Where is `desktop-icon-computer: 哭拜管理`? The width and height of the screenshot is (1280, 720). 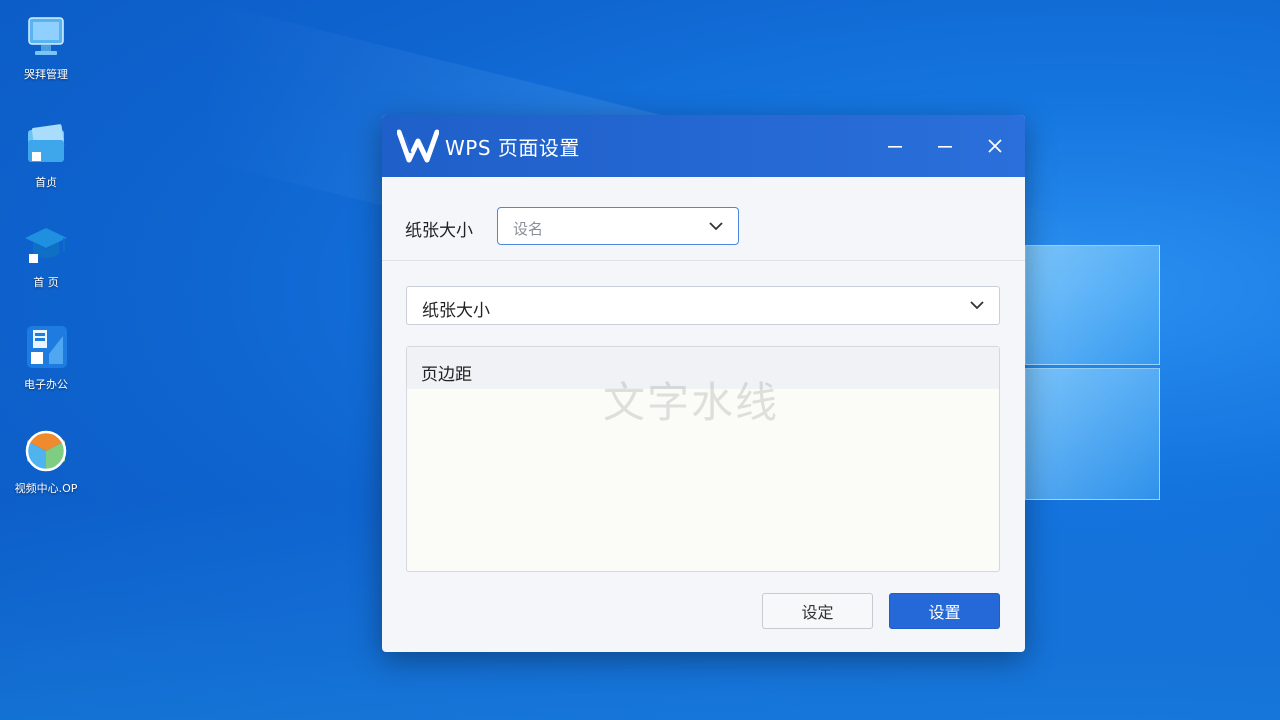 desktop-icon-computer: 哭拜管理 is located at coordinates (46, 48).